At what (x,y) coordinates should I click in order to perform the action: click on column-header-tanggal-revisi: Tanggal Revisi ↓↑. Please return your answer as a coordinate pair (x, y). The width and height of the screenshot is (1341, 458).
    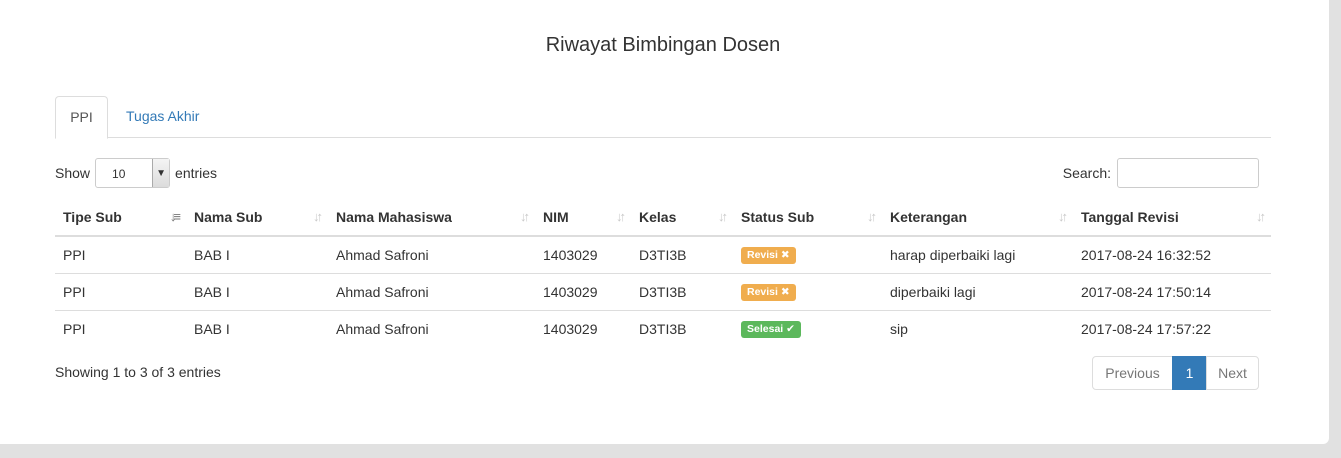
    Looking at the image, I should click on (1172, 217).